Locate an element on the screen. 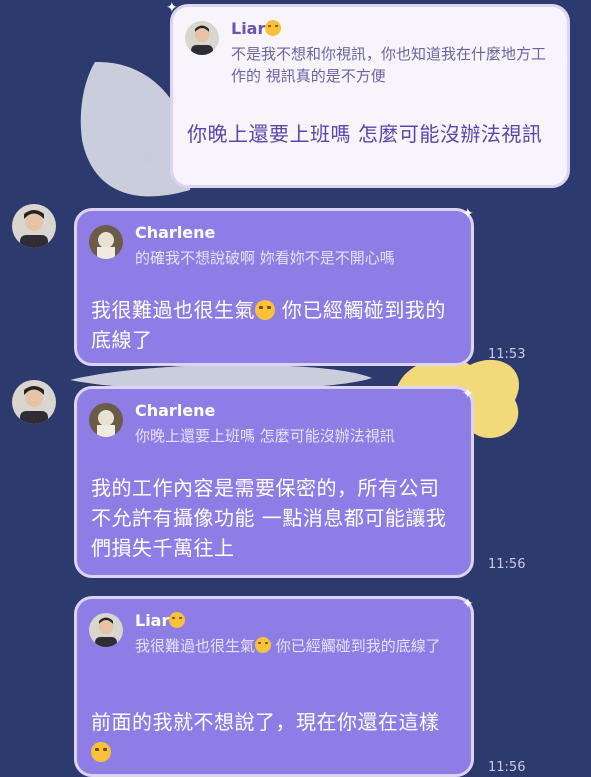 This screenshot has height=777, width=591. reply-quote: Charlene 的確我不想說破啊 妳看妳不是不開心嗎 is located at coordinates (274, 251).